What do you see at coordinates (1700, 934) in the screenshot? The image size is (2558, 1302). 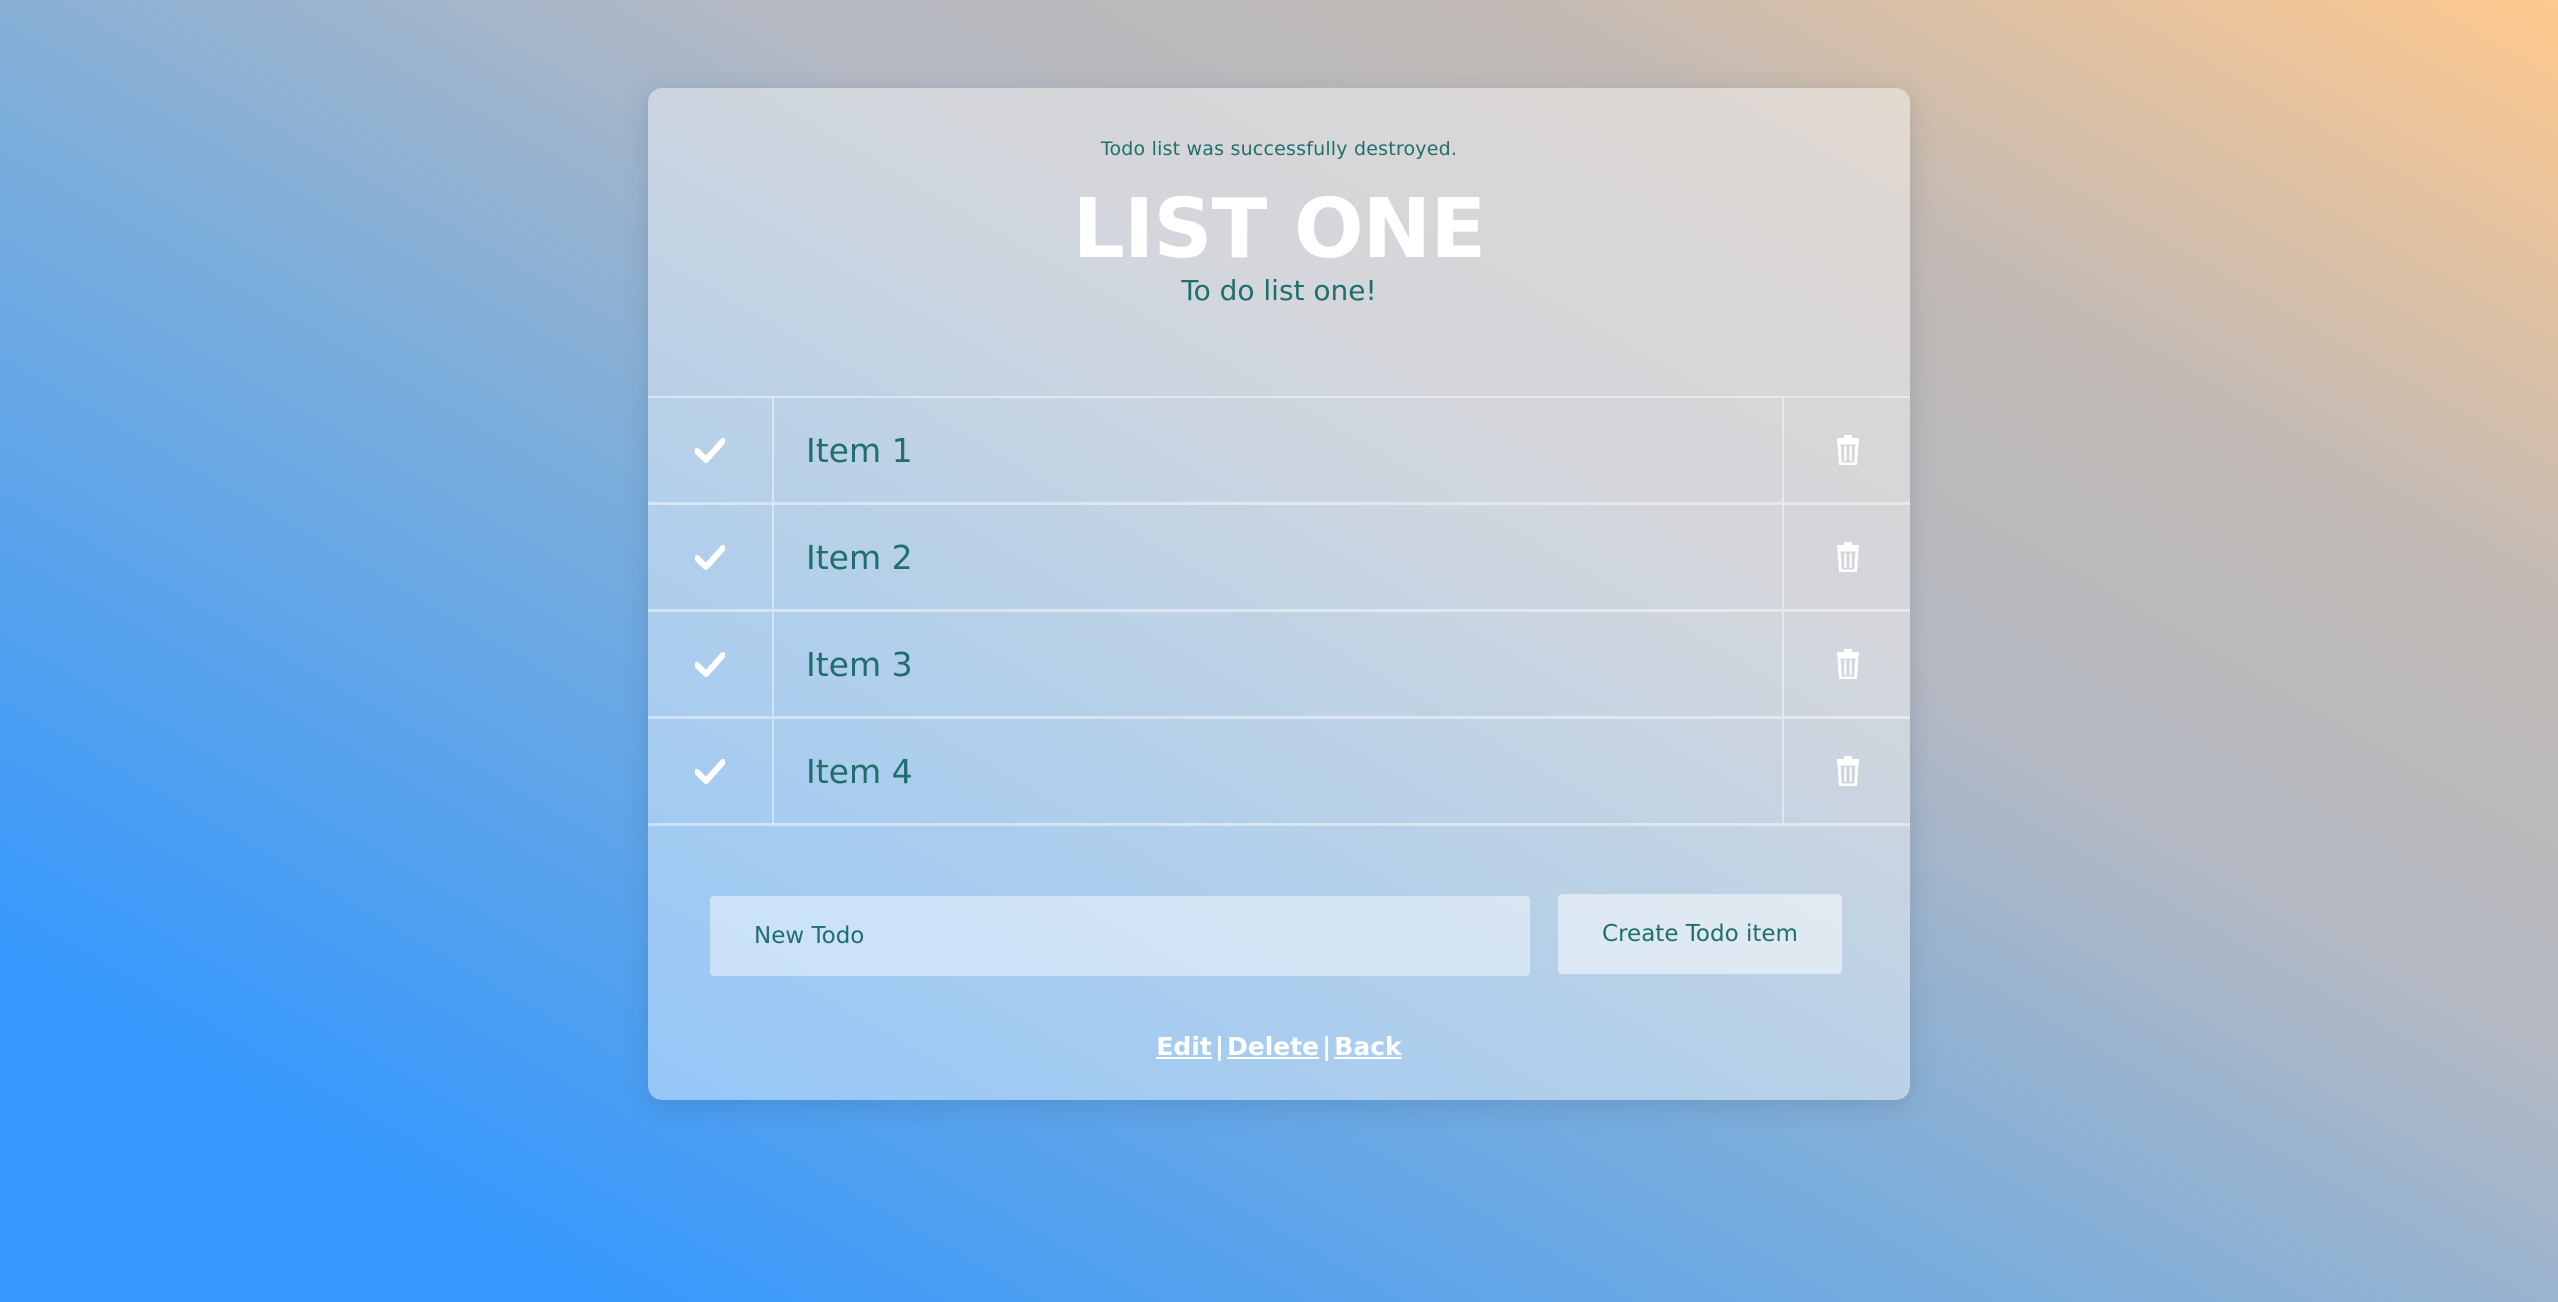 I see `create-todo-item-button: Create Todo item` at bounding box center [1700, 934].